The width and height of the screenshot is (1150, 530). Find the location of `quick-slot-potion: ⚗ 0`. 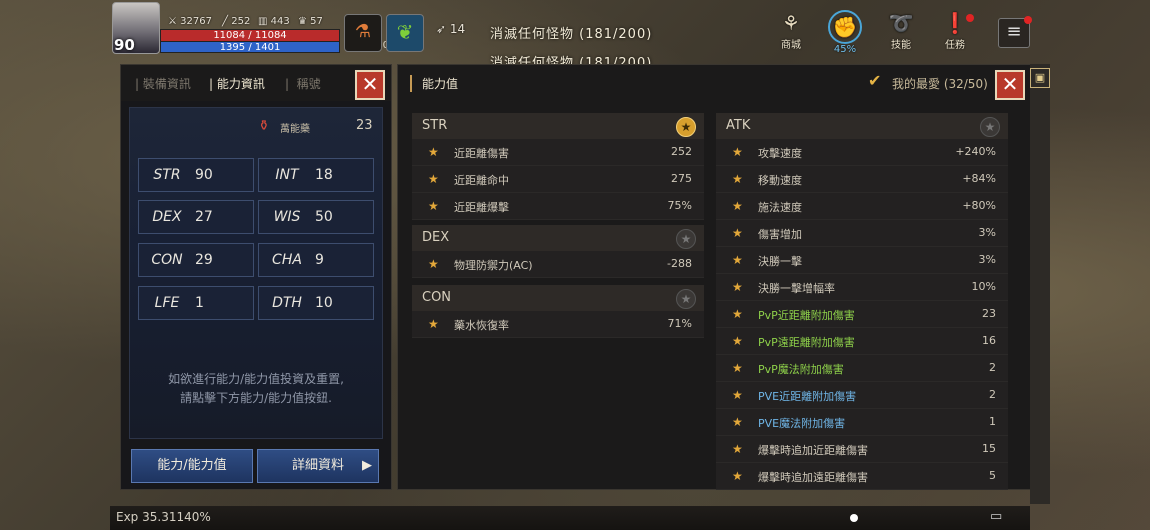

quick-slot-potion: ⚗ 0 is located at coordinates (366, 33).